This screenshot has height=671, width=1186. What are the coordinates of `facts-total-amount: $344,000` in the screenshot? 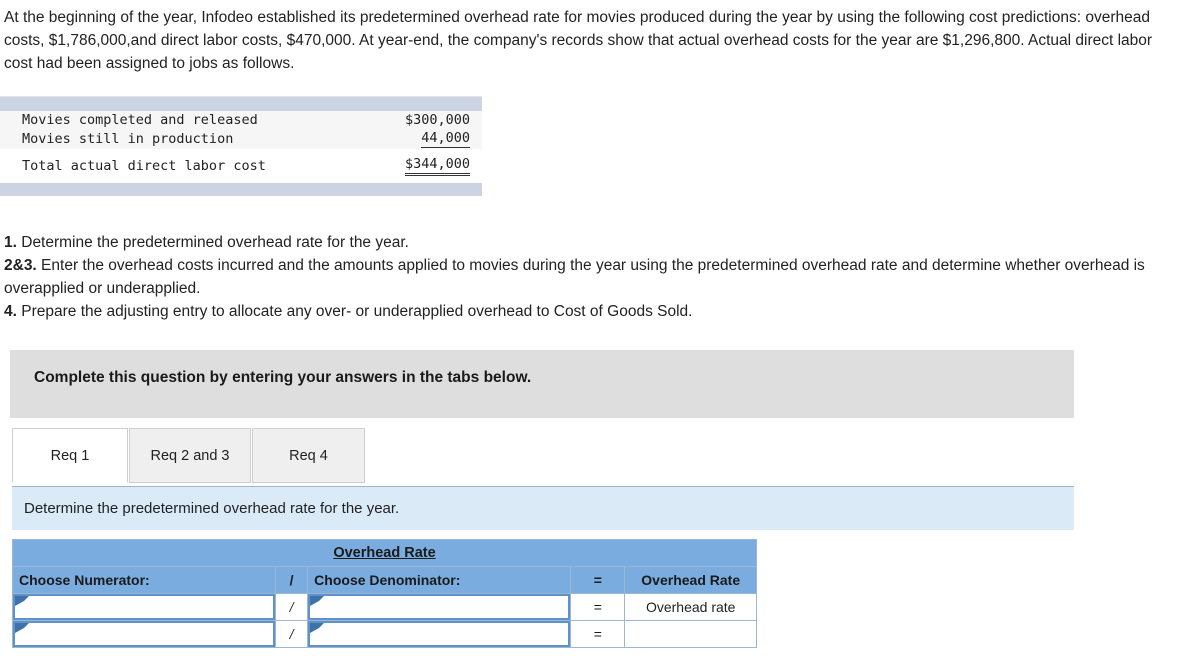 It's located at (428, 166).